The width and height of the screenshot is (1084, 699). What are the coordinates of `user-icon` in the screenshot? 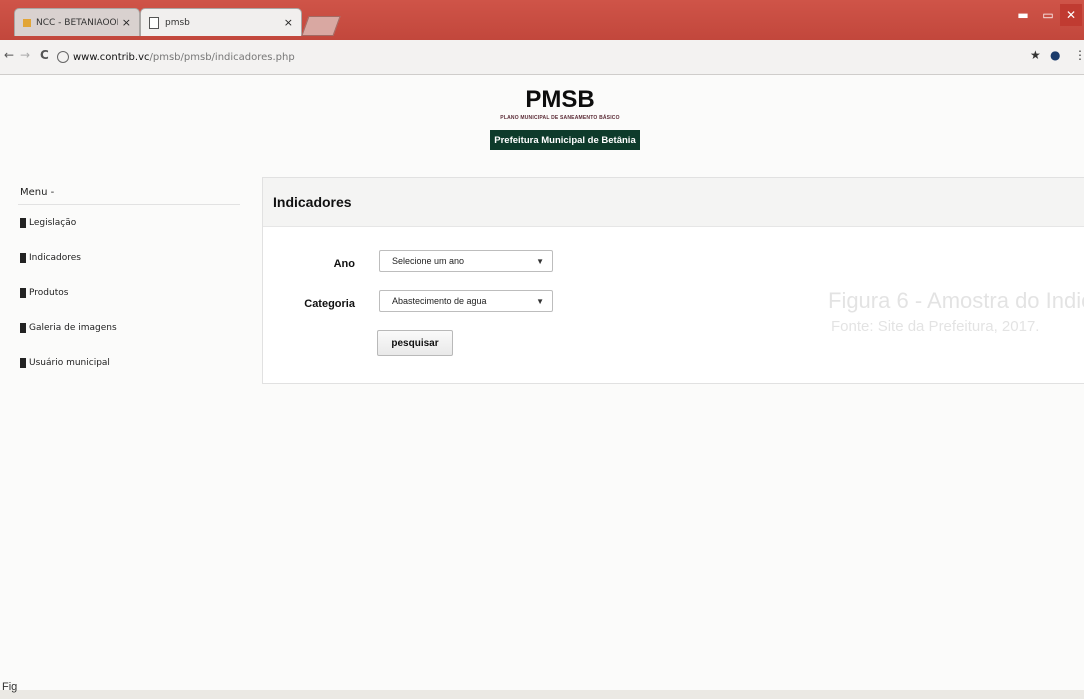 It's located at (23, 362).